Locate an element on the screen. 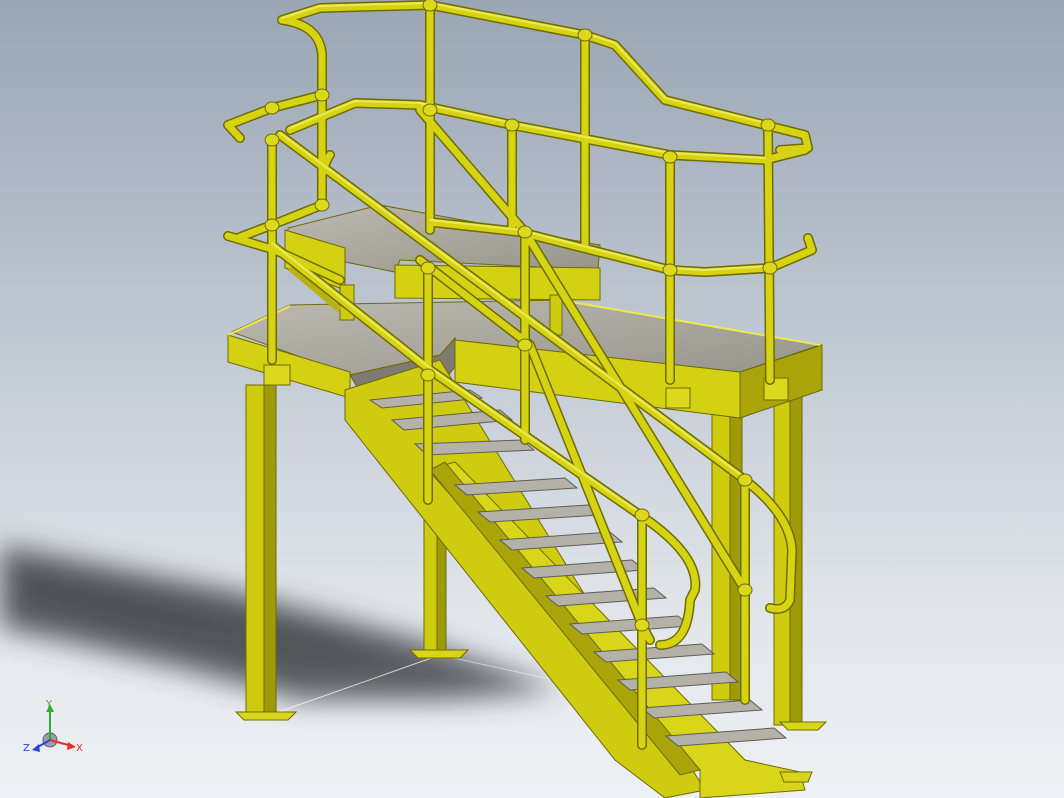  triad-y-label: Y is located at coordinates (49, 705).